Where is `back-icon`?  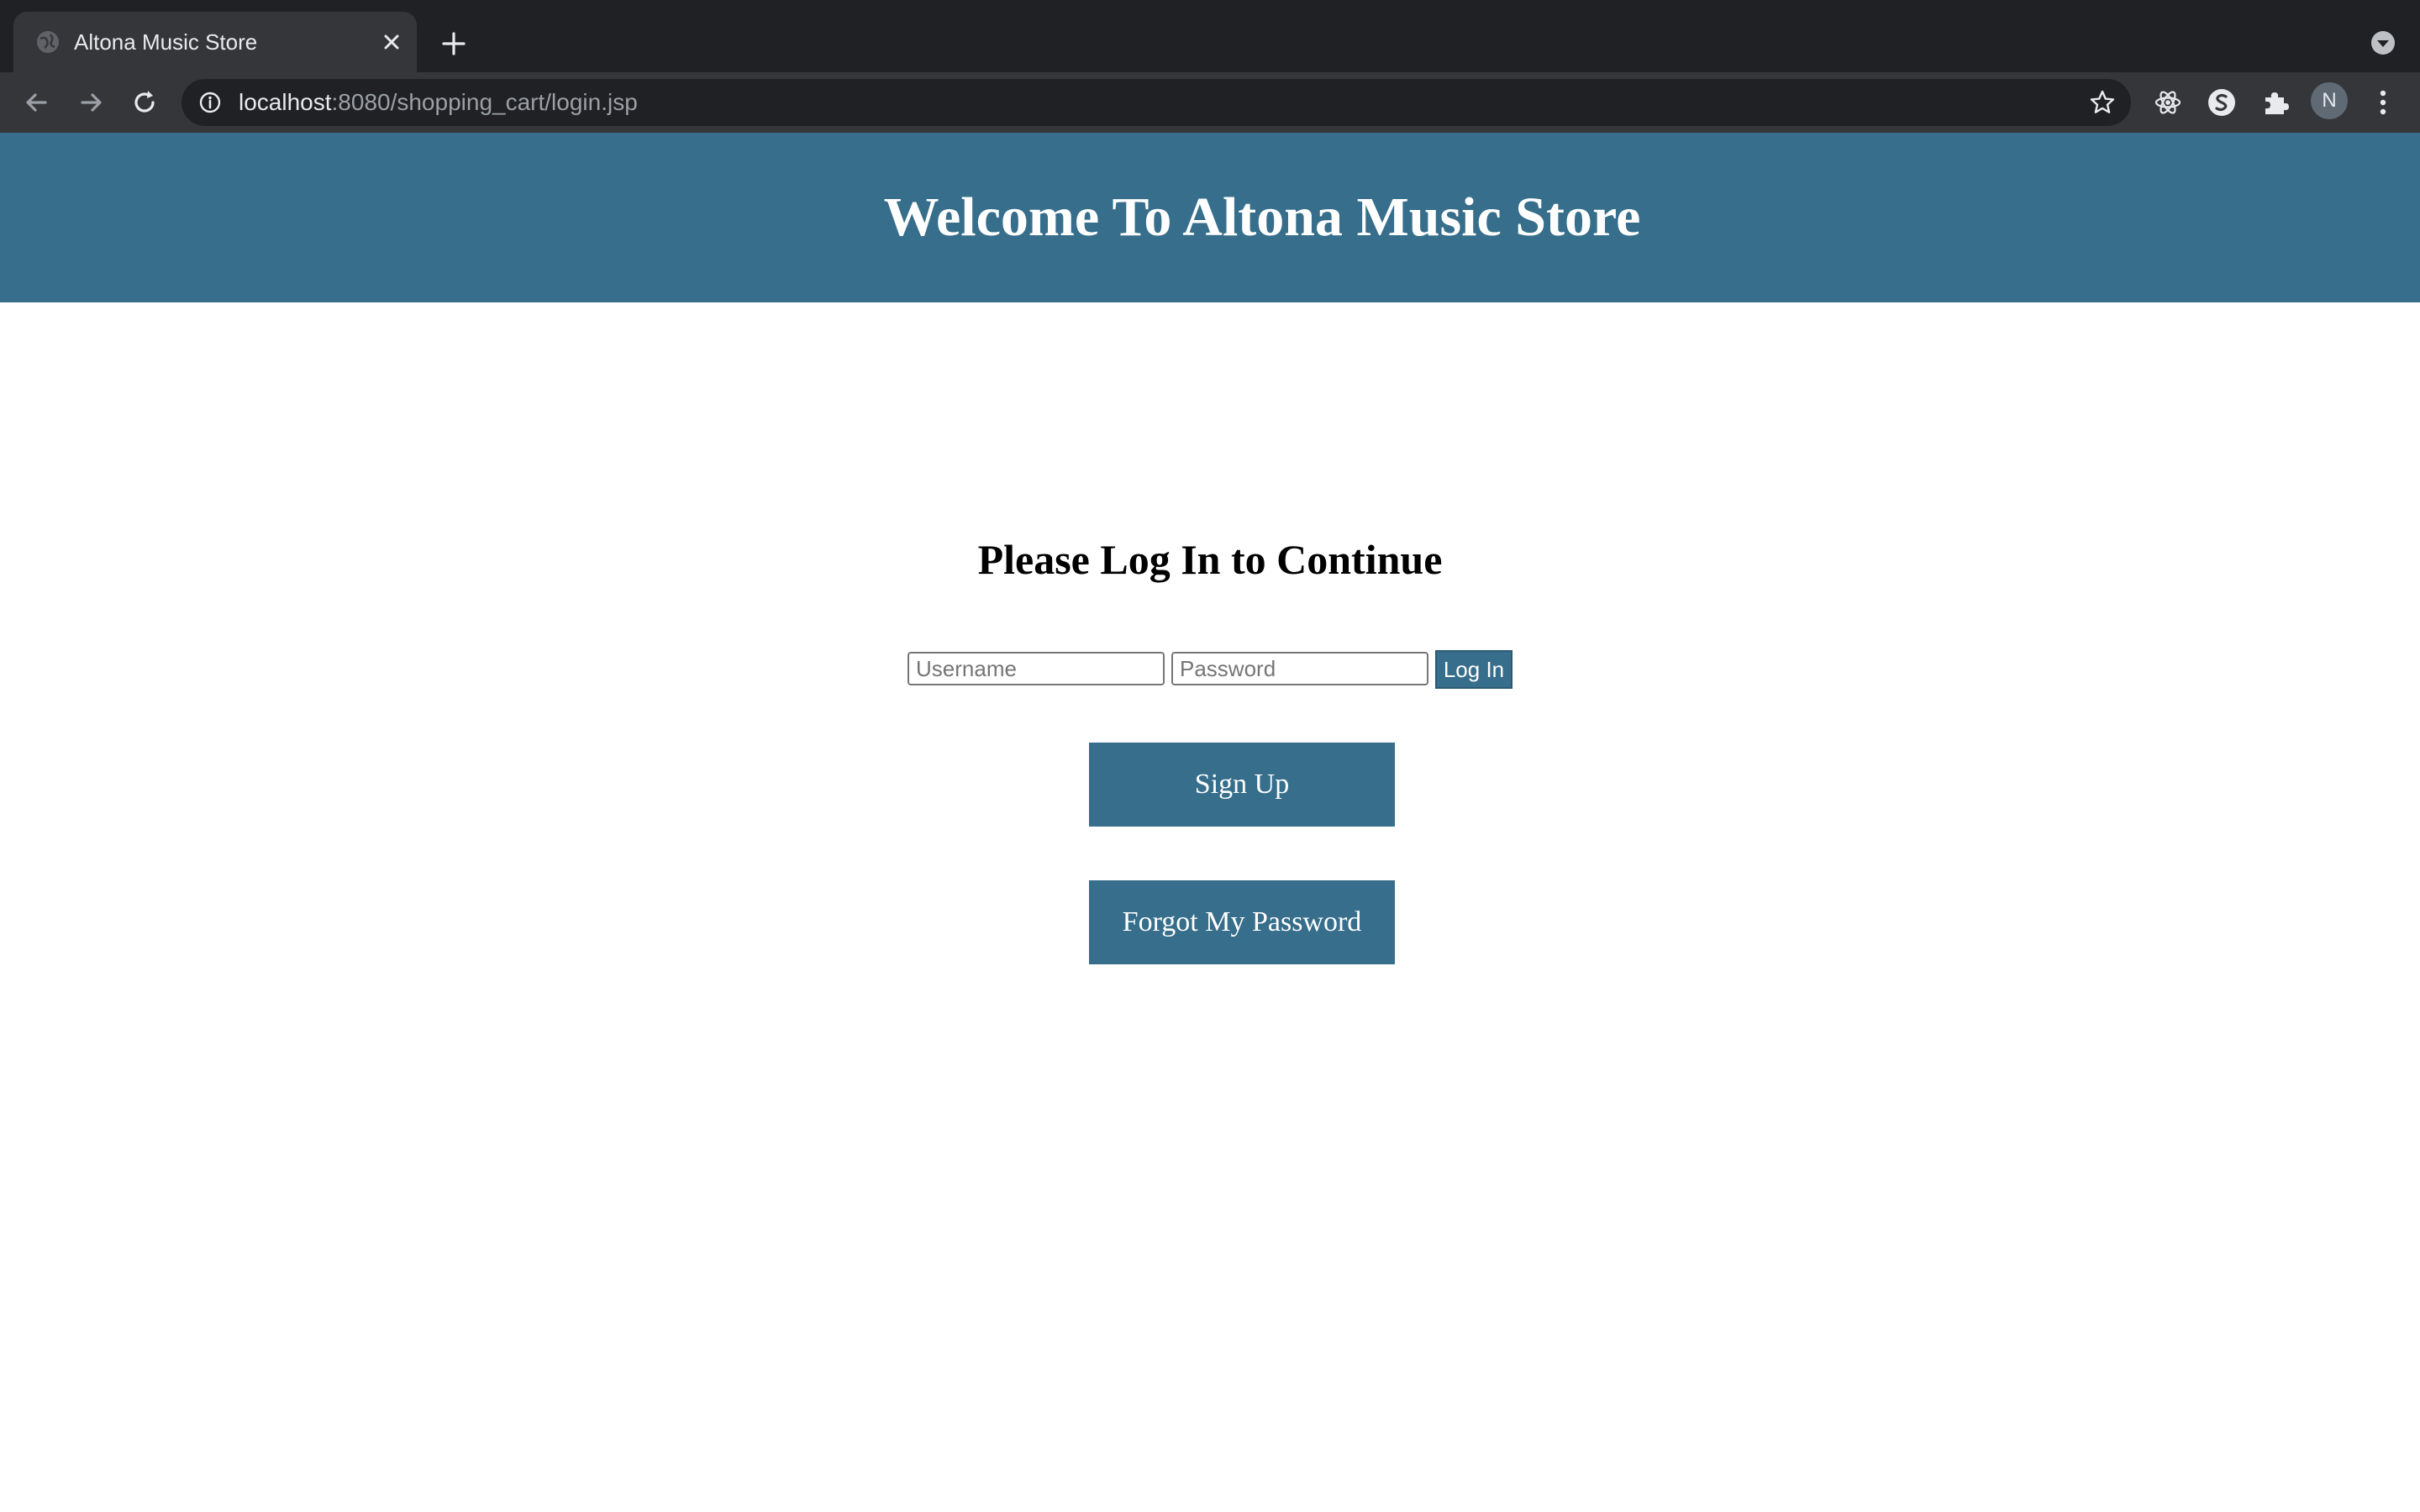 back-icon is located at coordinates (37, 102).